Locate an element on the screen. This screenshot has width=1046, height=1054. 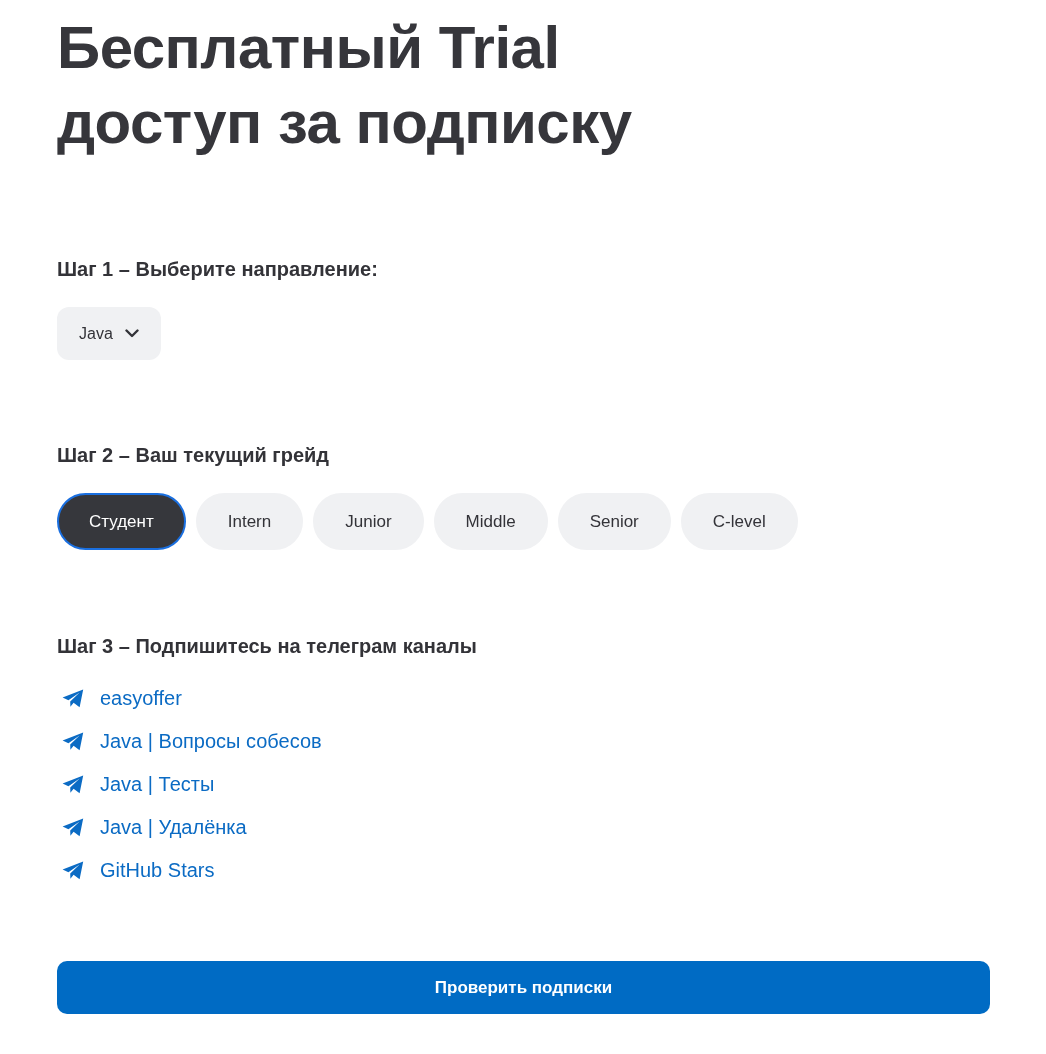
grade-option: Middle is located at coordinates (490, 521).